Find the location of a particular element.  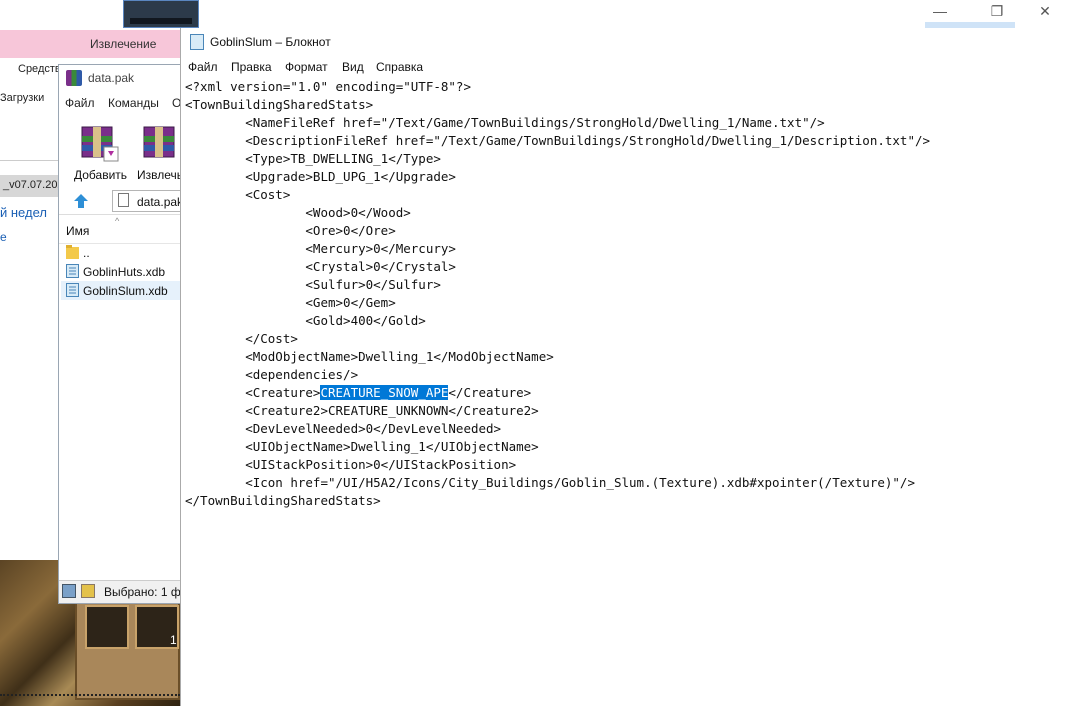

text-line: <Creature2>CREATURE_UNKNOWN</Creature2> is located at coordinates (362, 410).